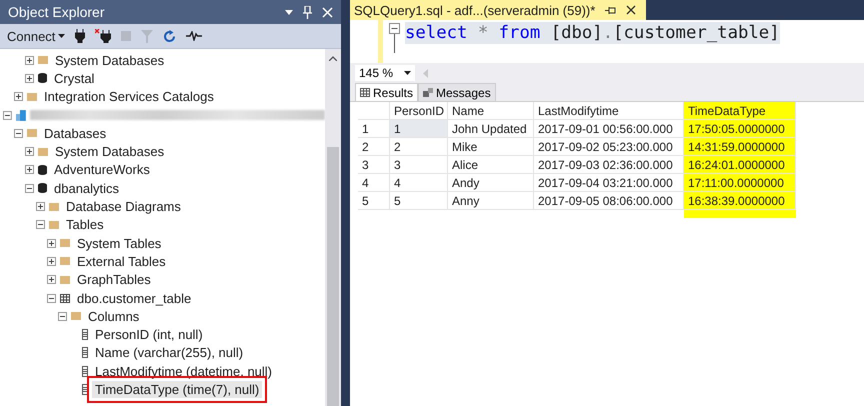  What do you see at coordinates (102, 169) in the screenshot?
I see `tree-item: AdventureWorks` at bounding box center [102, 169].